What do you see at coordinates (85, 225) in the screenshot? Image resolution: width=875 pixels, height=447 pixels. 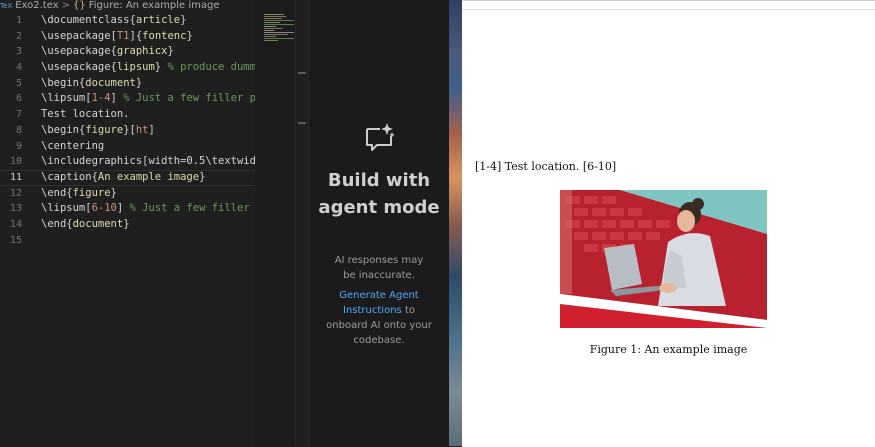 I see `code-text: \end{document}` at bounding box center [85, 225].